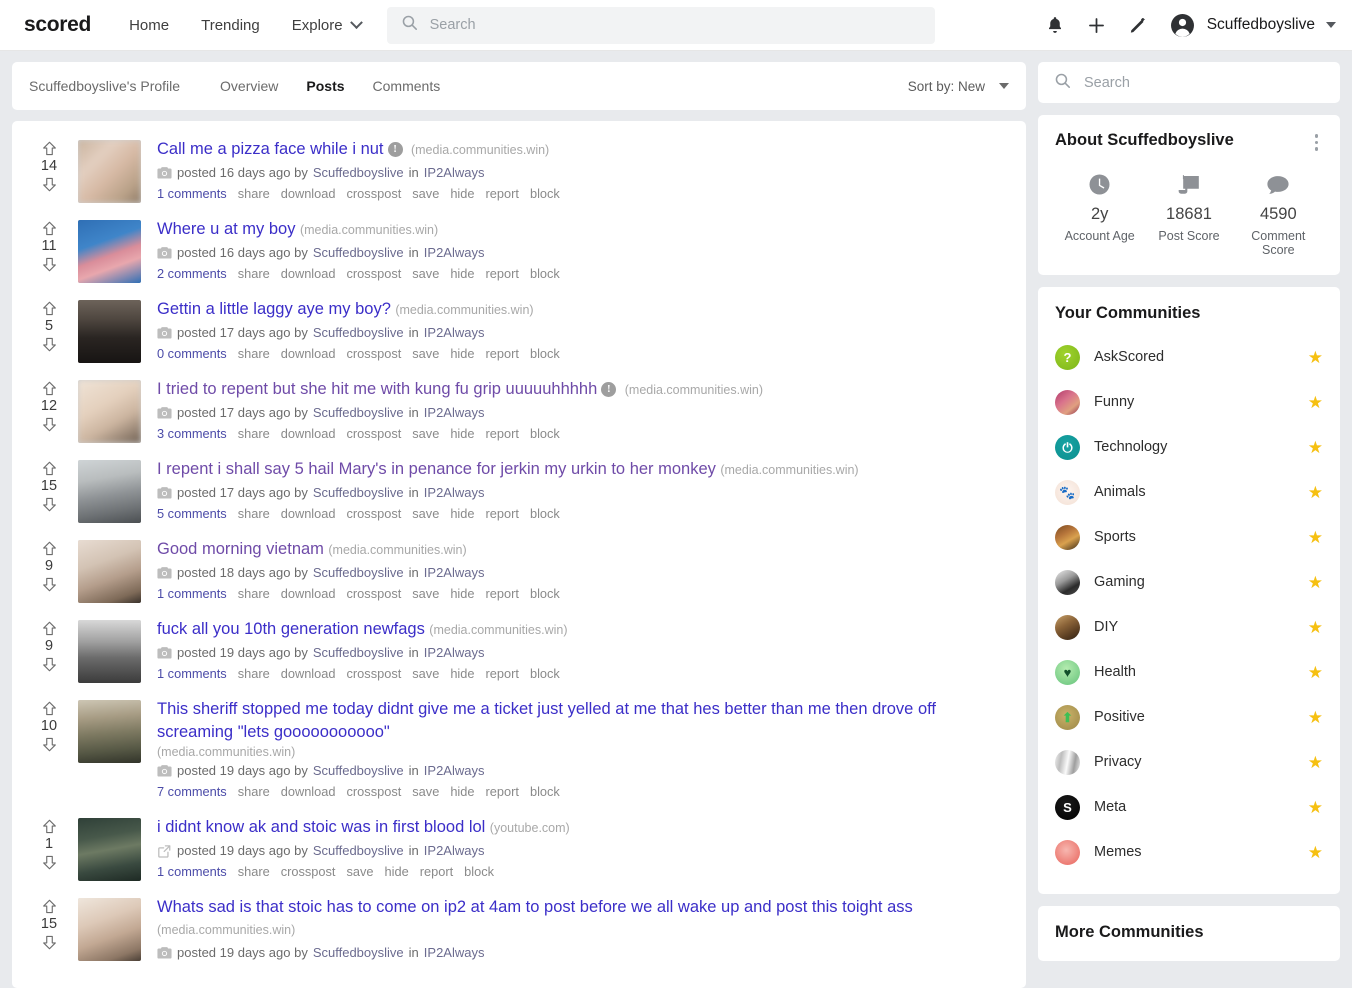  Describe the element at coordinates (1252, 25) in the screenshot. I see `user-menu: Scuffedboyslive` at that location.